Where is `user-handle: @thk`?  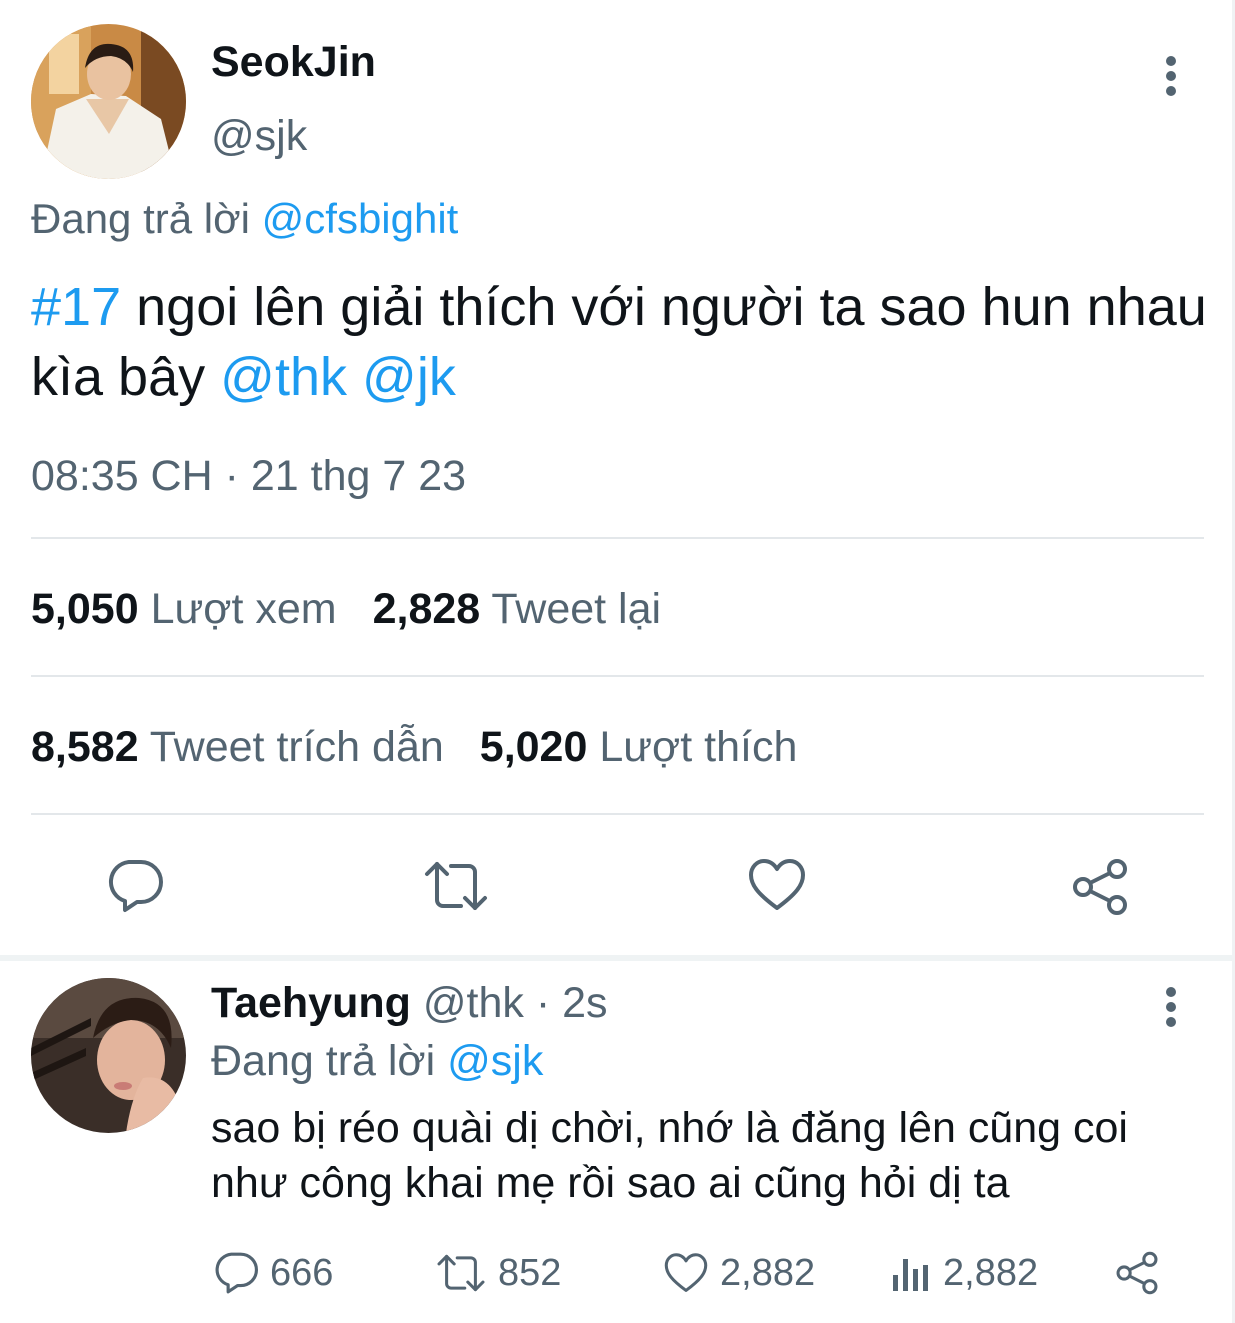 user-handle: @thk is located at coordinates (473, 1003).